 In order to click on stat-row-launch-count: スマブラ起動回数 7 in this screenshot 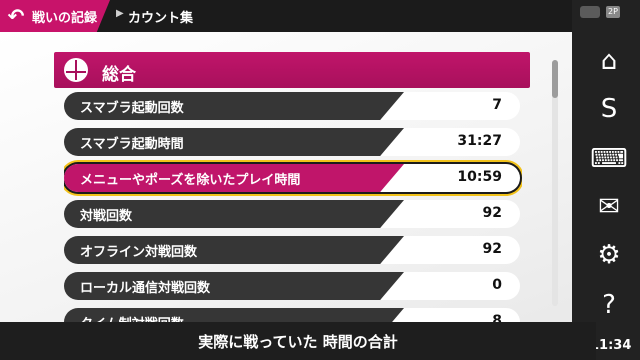, I will do `click(292, 106)`.